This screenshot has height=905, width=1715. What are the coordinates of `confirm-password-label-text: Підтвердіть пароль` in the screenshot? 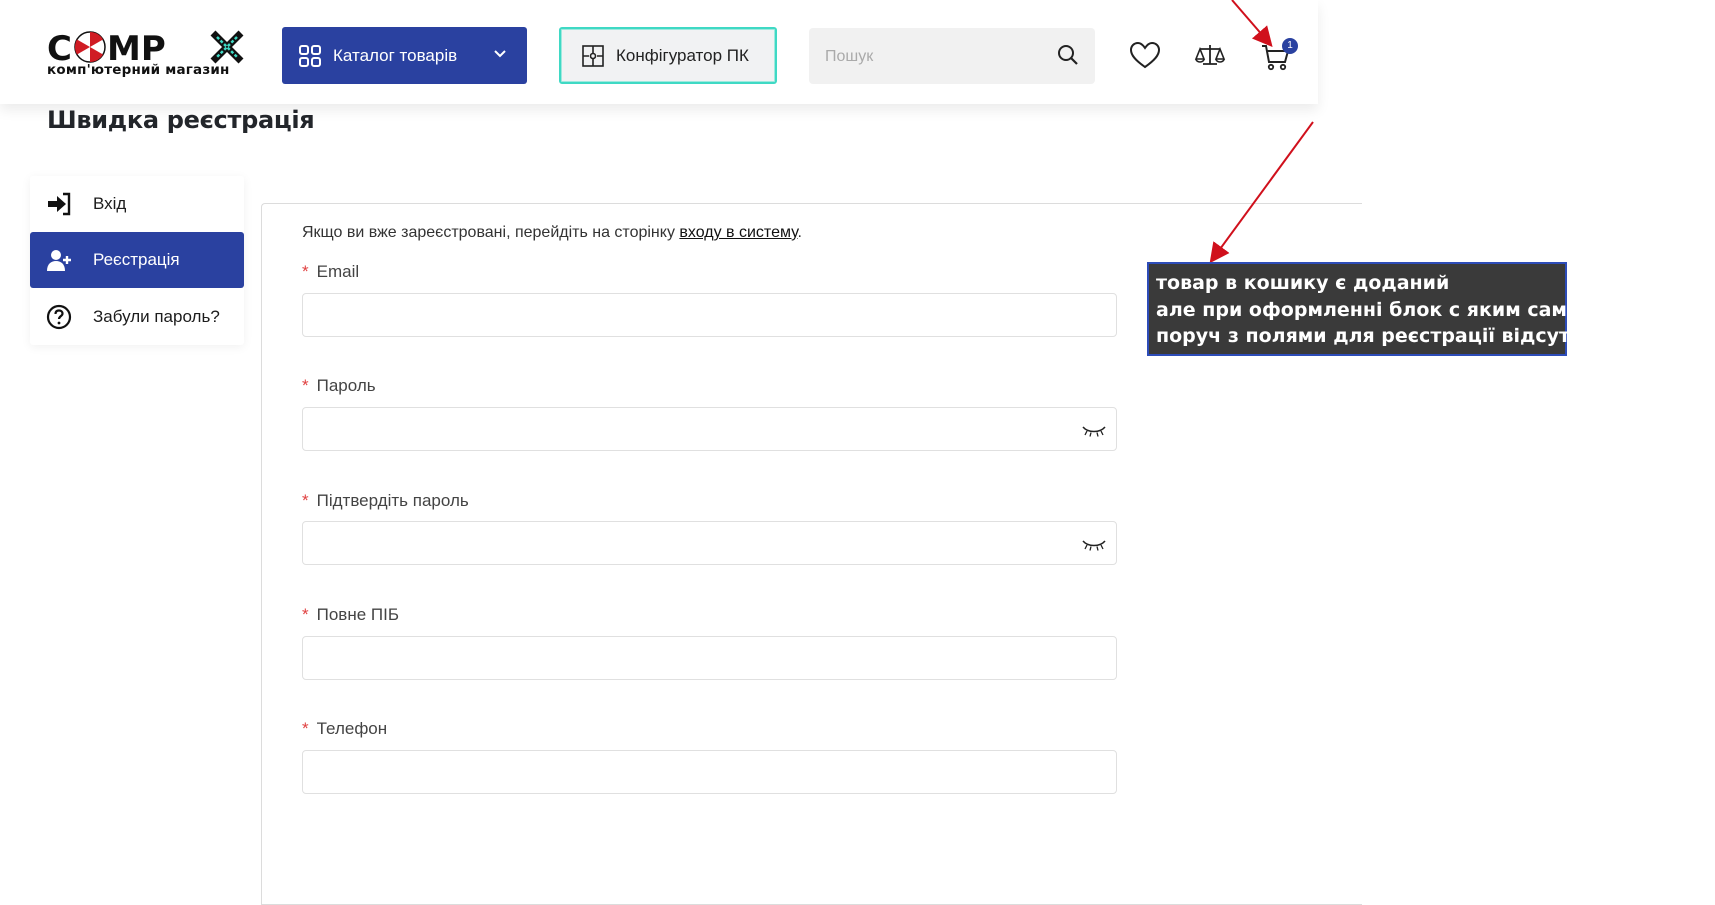 It's located at (392, 500).